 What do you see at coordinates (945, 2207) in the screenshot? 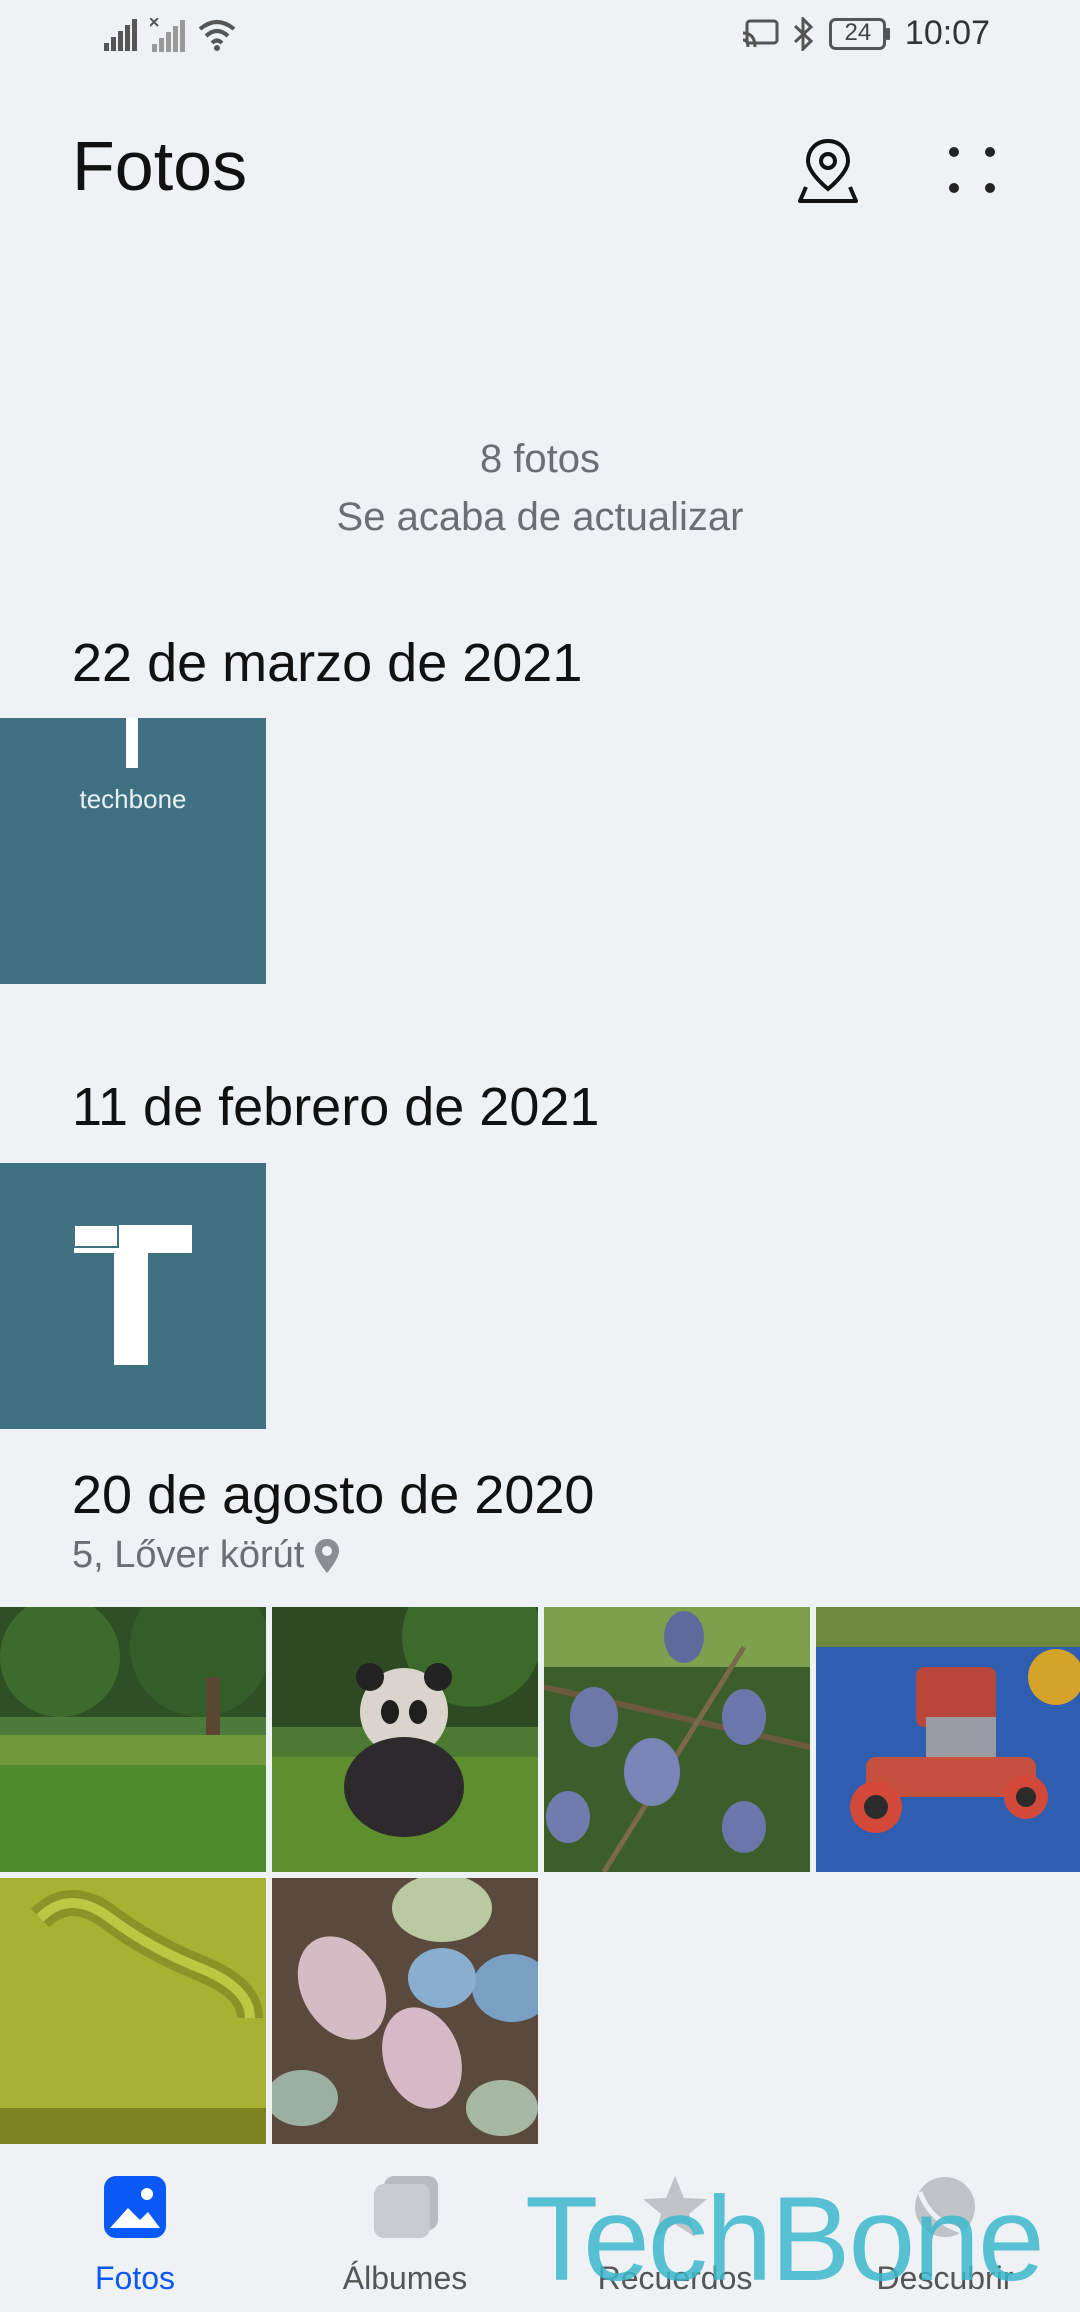
I see `discover-icon` at bounding box center [945, 2207].